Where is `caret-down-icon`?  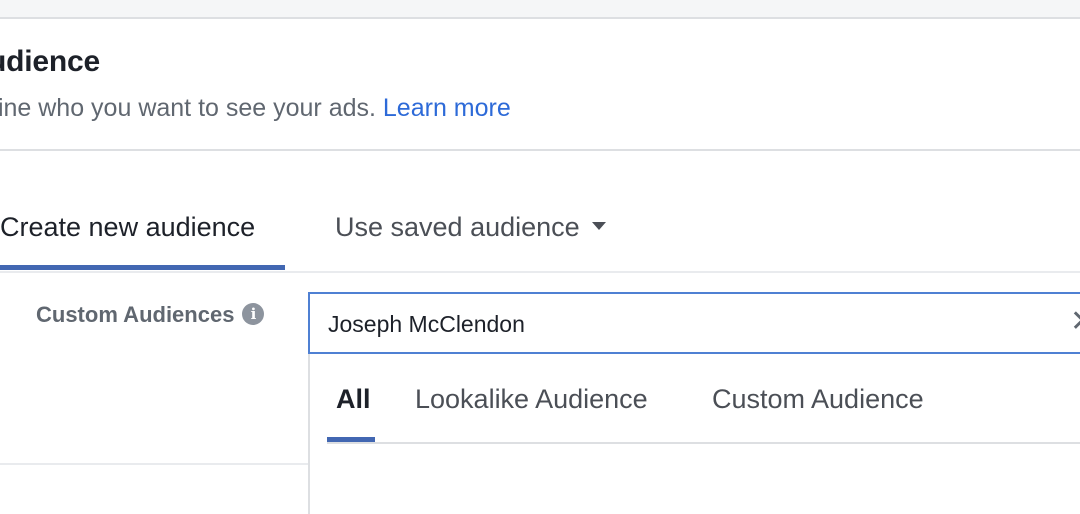 caret-down-icon is located at coordinates (598, 225).